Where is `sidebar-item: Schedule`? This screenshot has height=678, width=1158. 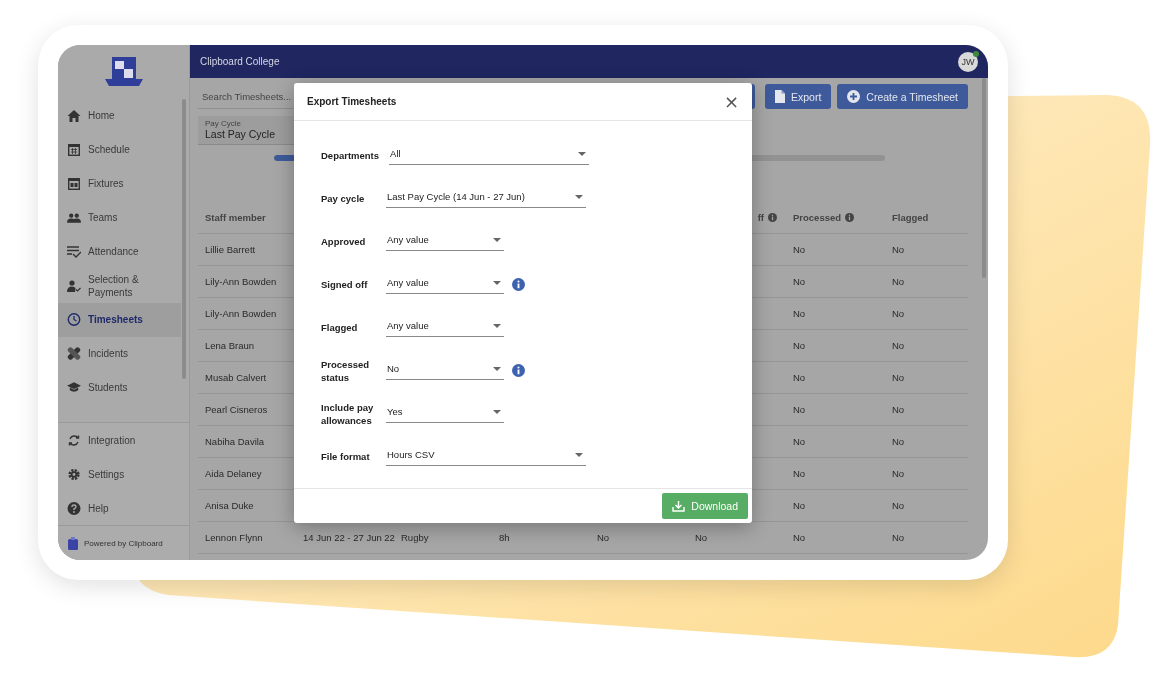 sidebar-item: Schedule is located at coordinates (119, 149).